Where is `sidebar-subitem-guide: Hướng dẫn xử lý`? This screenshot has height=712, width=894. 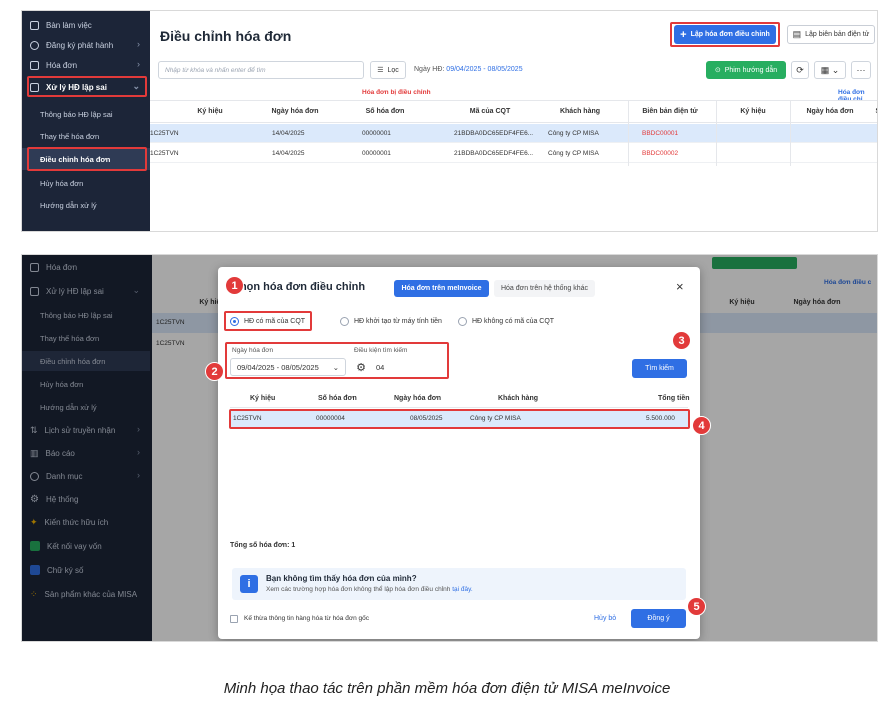 sidebar-subitem-guide: Hướng dẫn xử lý is located at coordinates (86, 205).